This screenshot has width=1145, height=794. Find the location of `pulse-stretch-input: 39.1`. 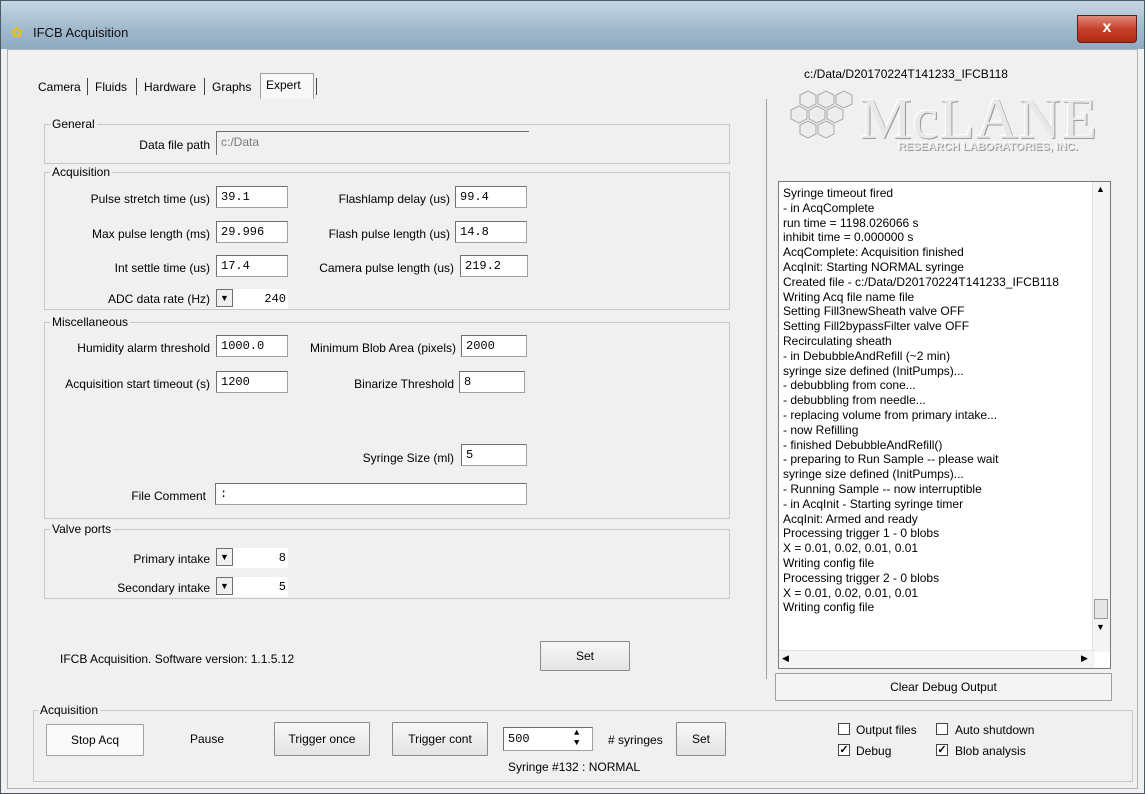

pulse-stretch-input: 39.1 is located at coordinates (252, 197).